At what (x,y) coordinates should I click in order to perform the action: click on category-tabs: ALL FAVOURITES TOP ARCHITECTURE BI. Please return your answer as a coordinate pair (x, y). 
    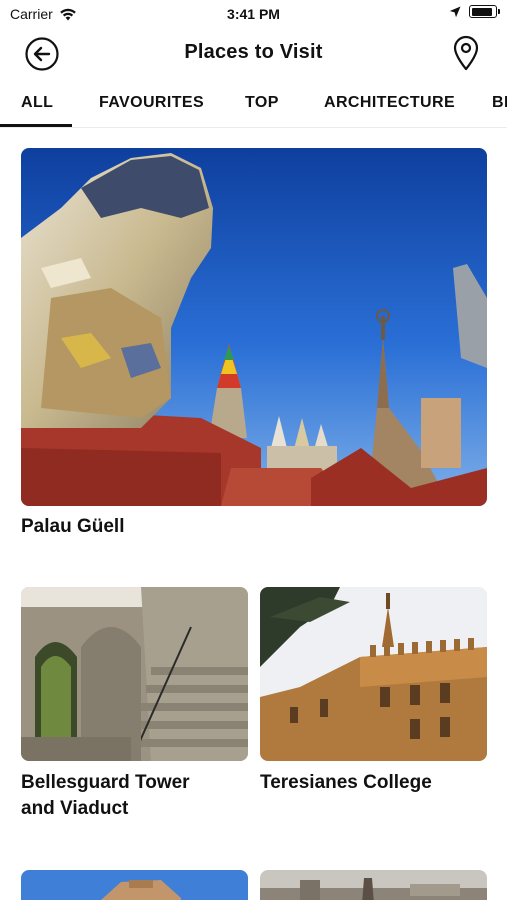
    Looking at the image, I should click on (253, 105).